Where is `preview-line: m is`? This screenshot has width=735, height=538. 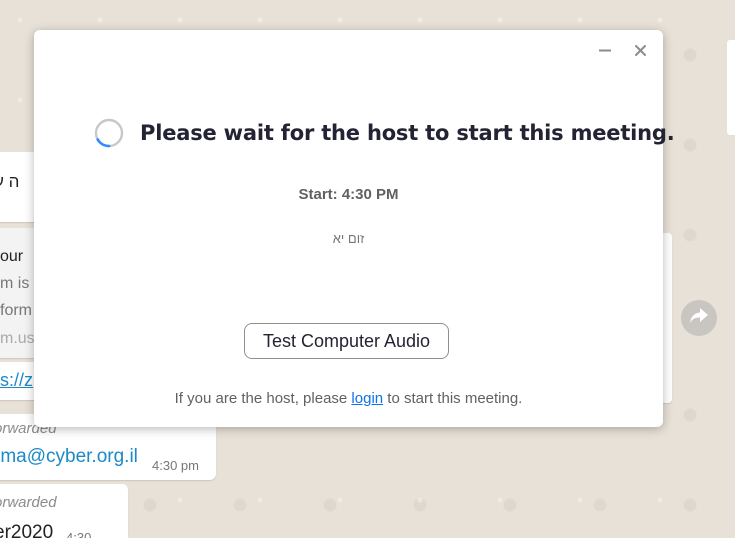
preview-line: m is is located at coordinates (15, 283).